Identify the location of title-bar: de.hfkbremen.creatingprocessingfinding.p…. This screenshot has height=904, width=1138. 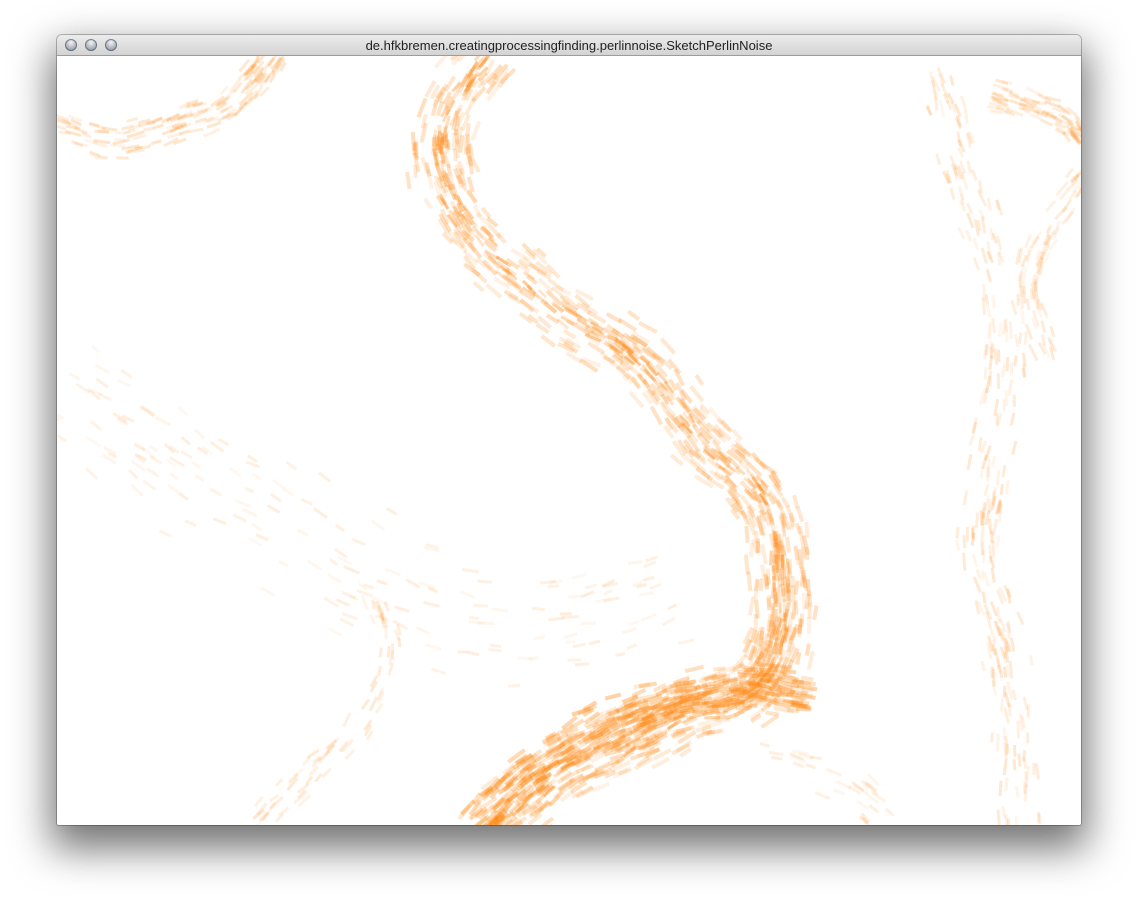
(569, 45).